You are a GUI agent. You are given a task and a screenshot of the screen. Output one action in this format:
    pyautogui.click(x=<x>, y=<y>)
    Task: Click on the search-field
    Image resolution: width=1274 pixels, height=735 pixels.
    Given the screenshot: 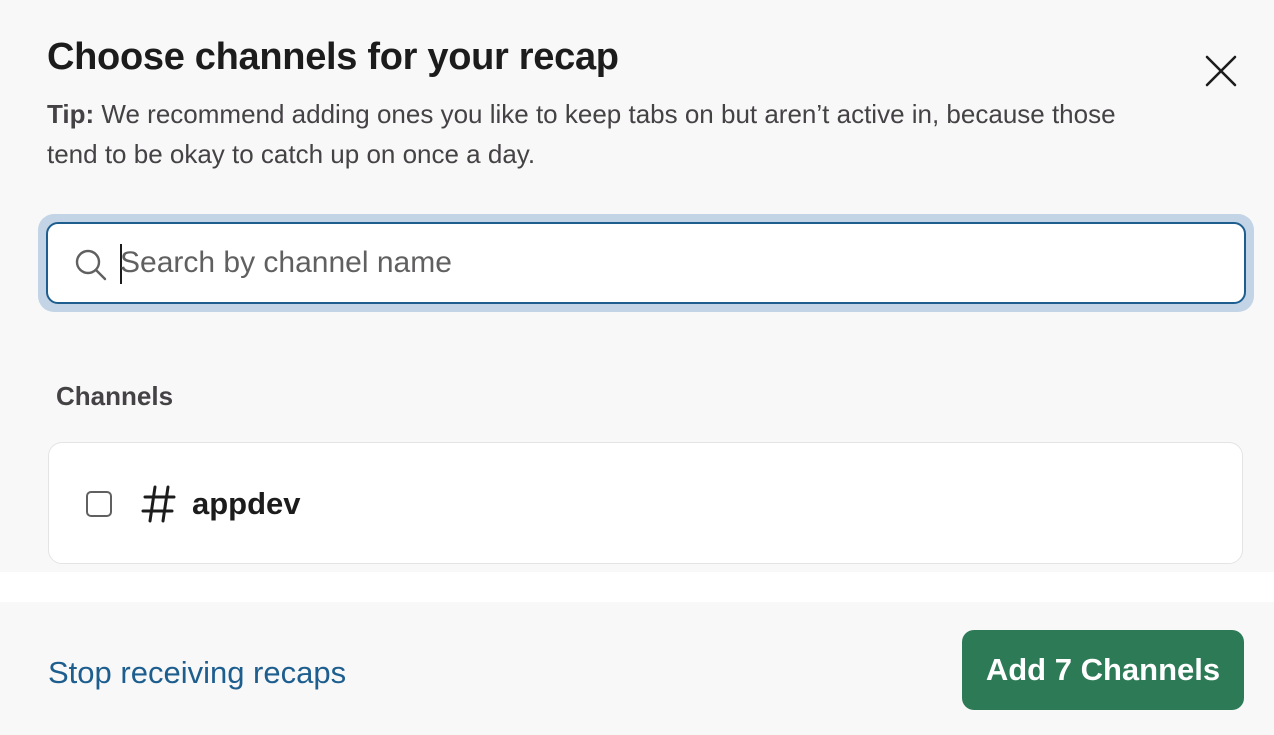 What is the action you would take?
    pyautogui.click(x=646, y=263)
    